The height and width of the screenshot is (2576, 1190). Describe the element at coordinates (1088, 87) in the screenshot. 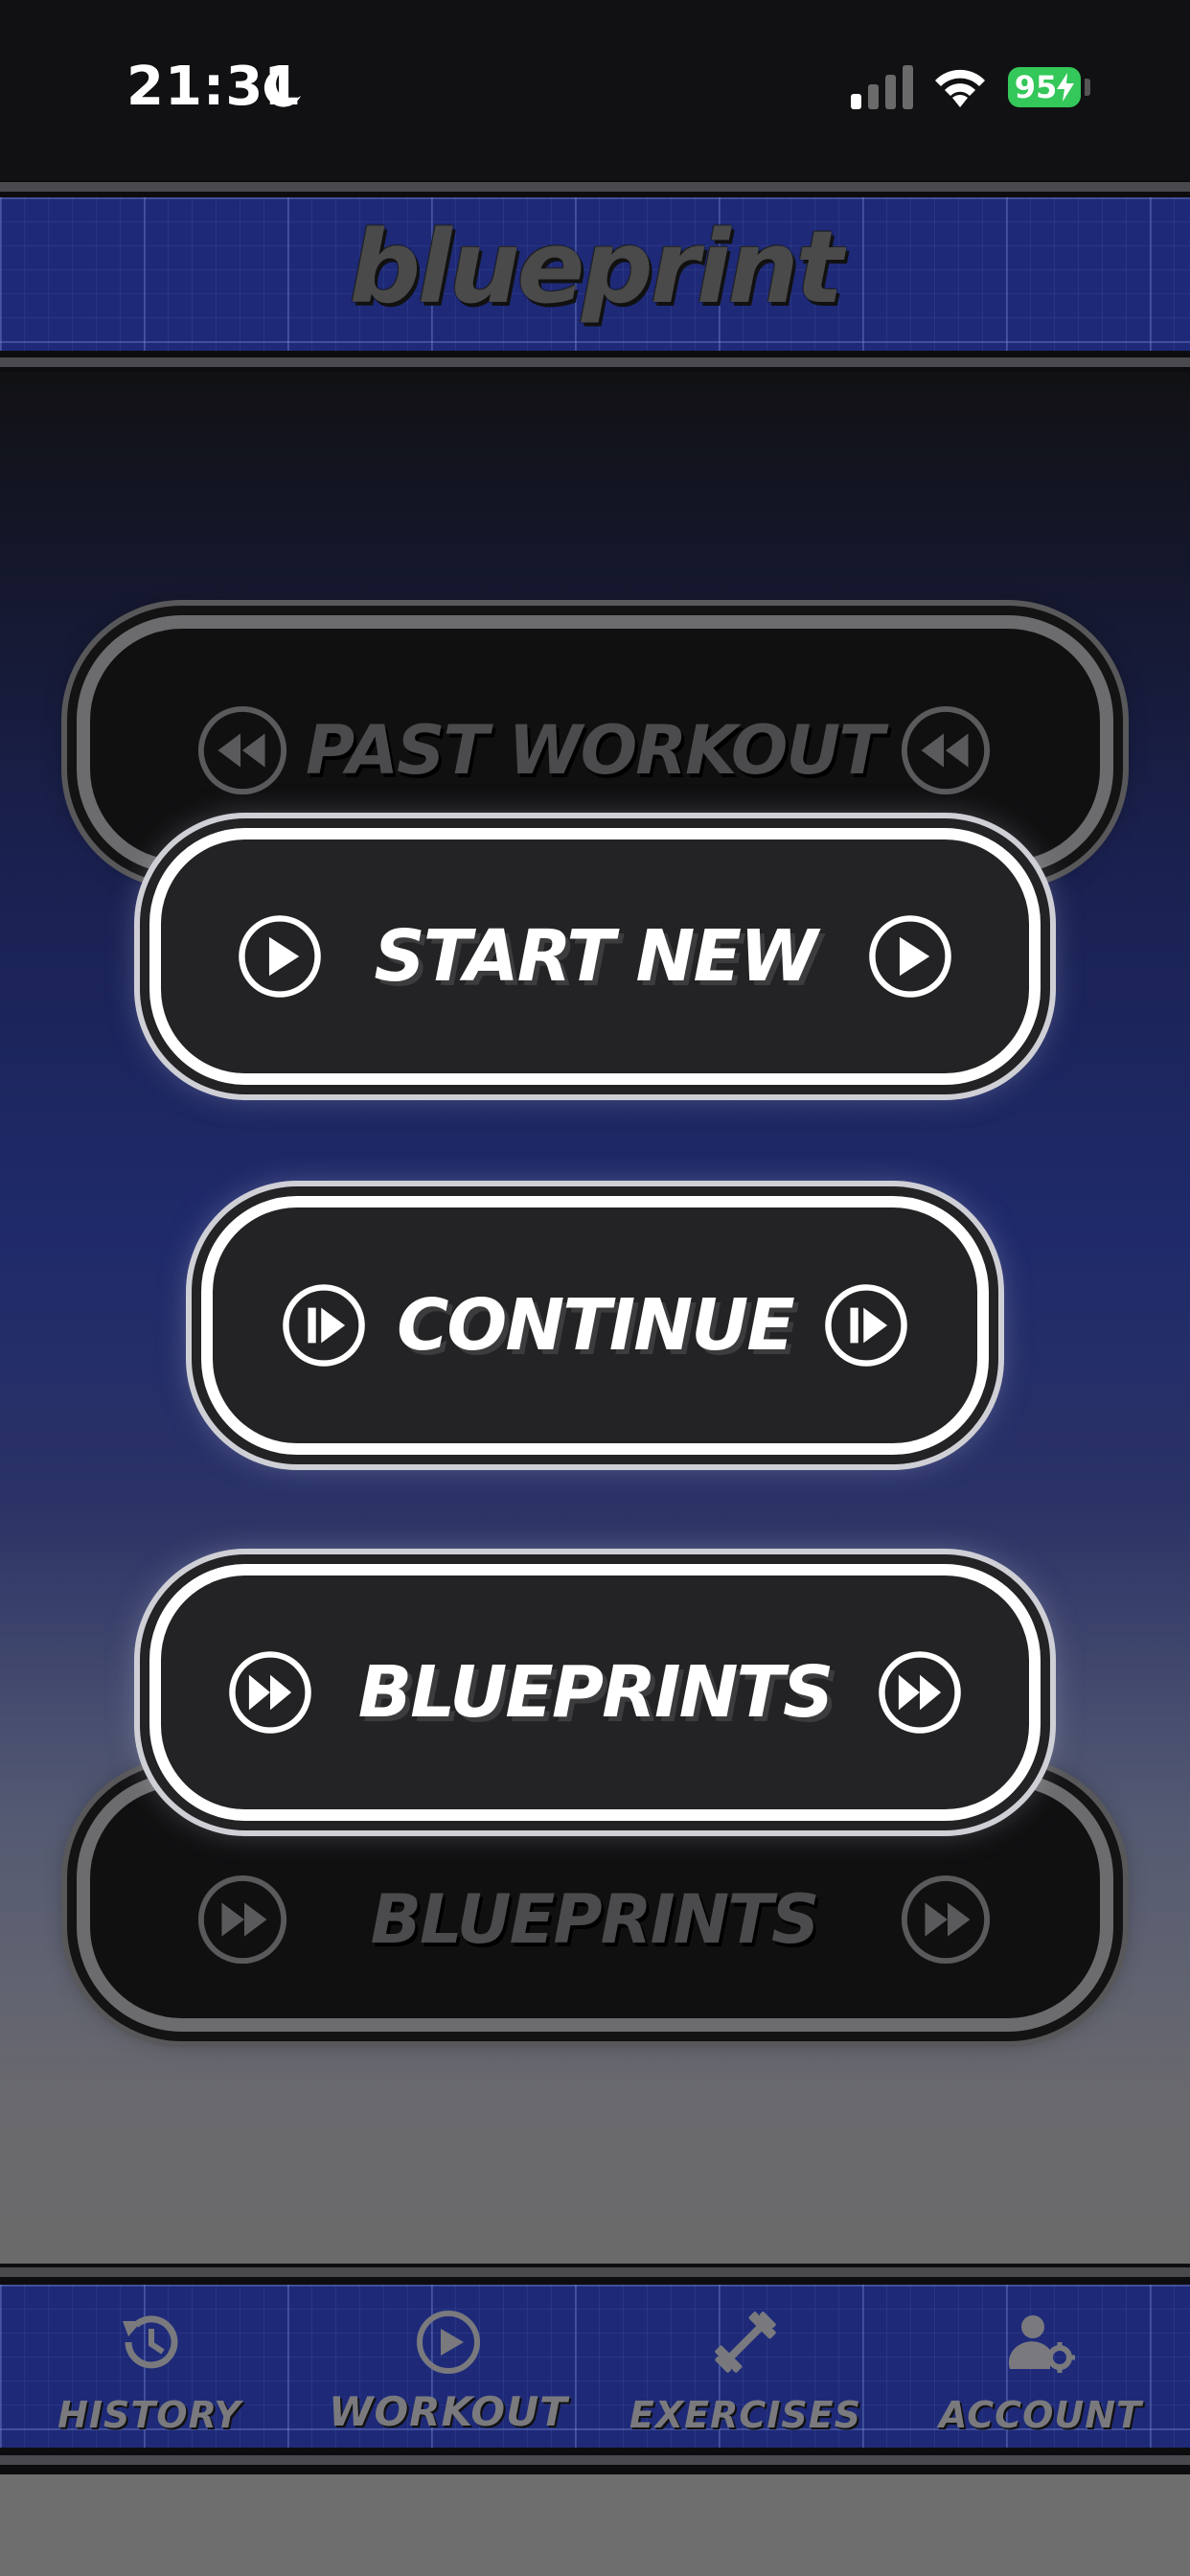

I see `battery-tip` at that location.